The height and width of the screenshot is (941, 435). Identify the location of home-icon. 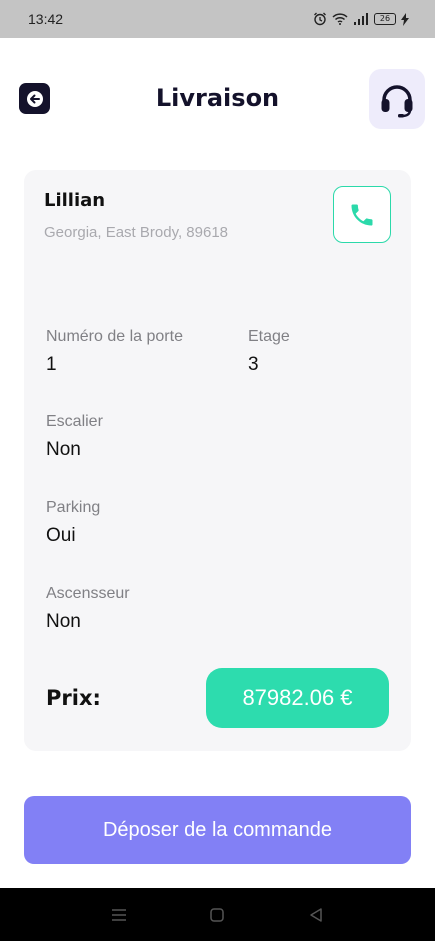
(217, 914).